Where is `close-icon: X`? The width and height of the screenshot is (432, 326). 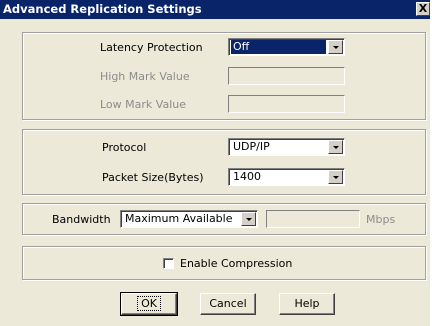
close-icon: X is located at coordinates (423, 9).